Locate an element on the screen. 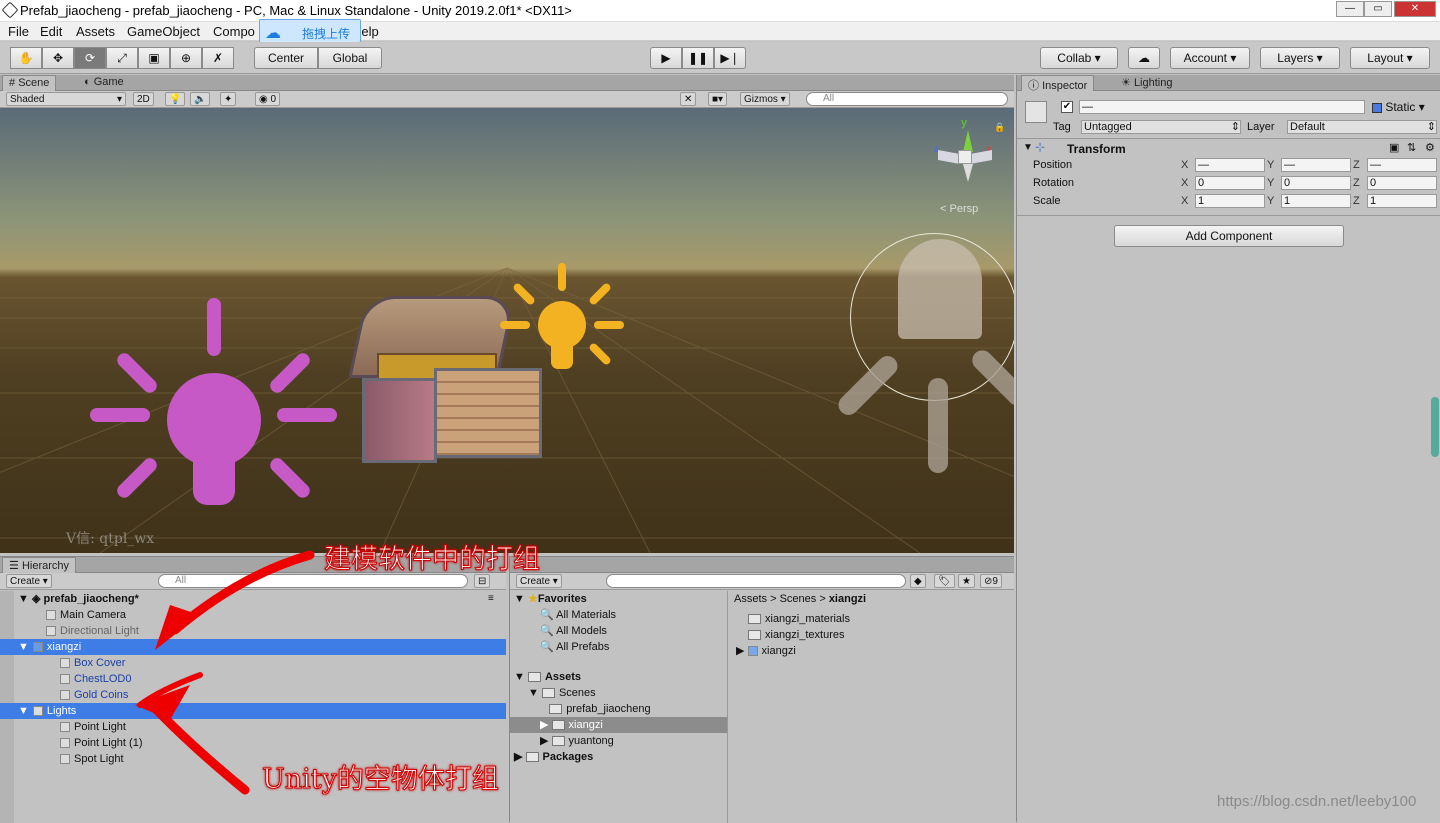 This screenshot has height=823, width=1440. rotation-z-axis-label: Z is located at coordinates (1356, 183).